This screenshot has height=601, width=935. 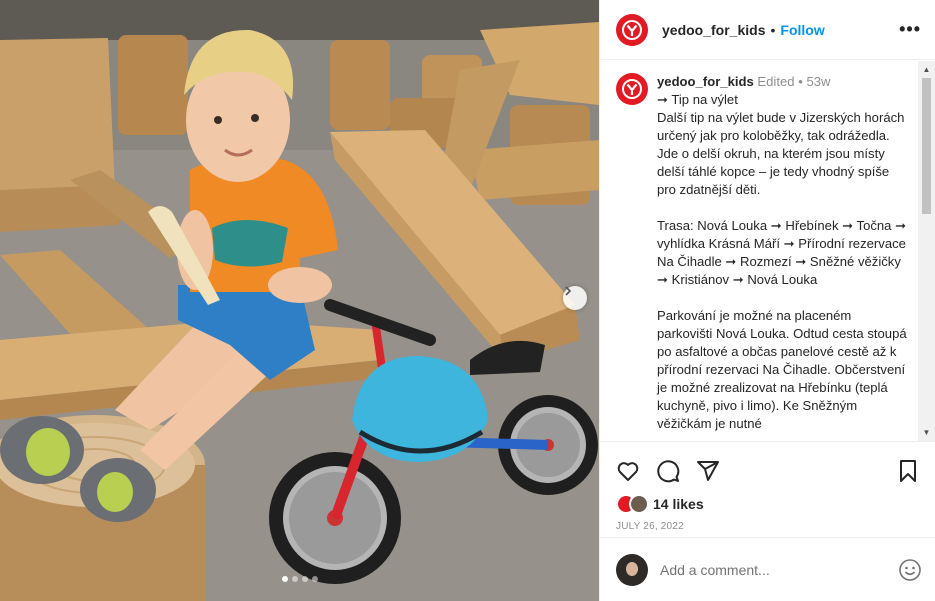 What do you see at coordinates (668, 471) in the screenshot?
I see `comment-icon` at bounding box center [668, 471].